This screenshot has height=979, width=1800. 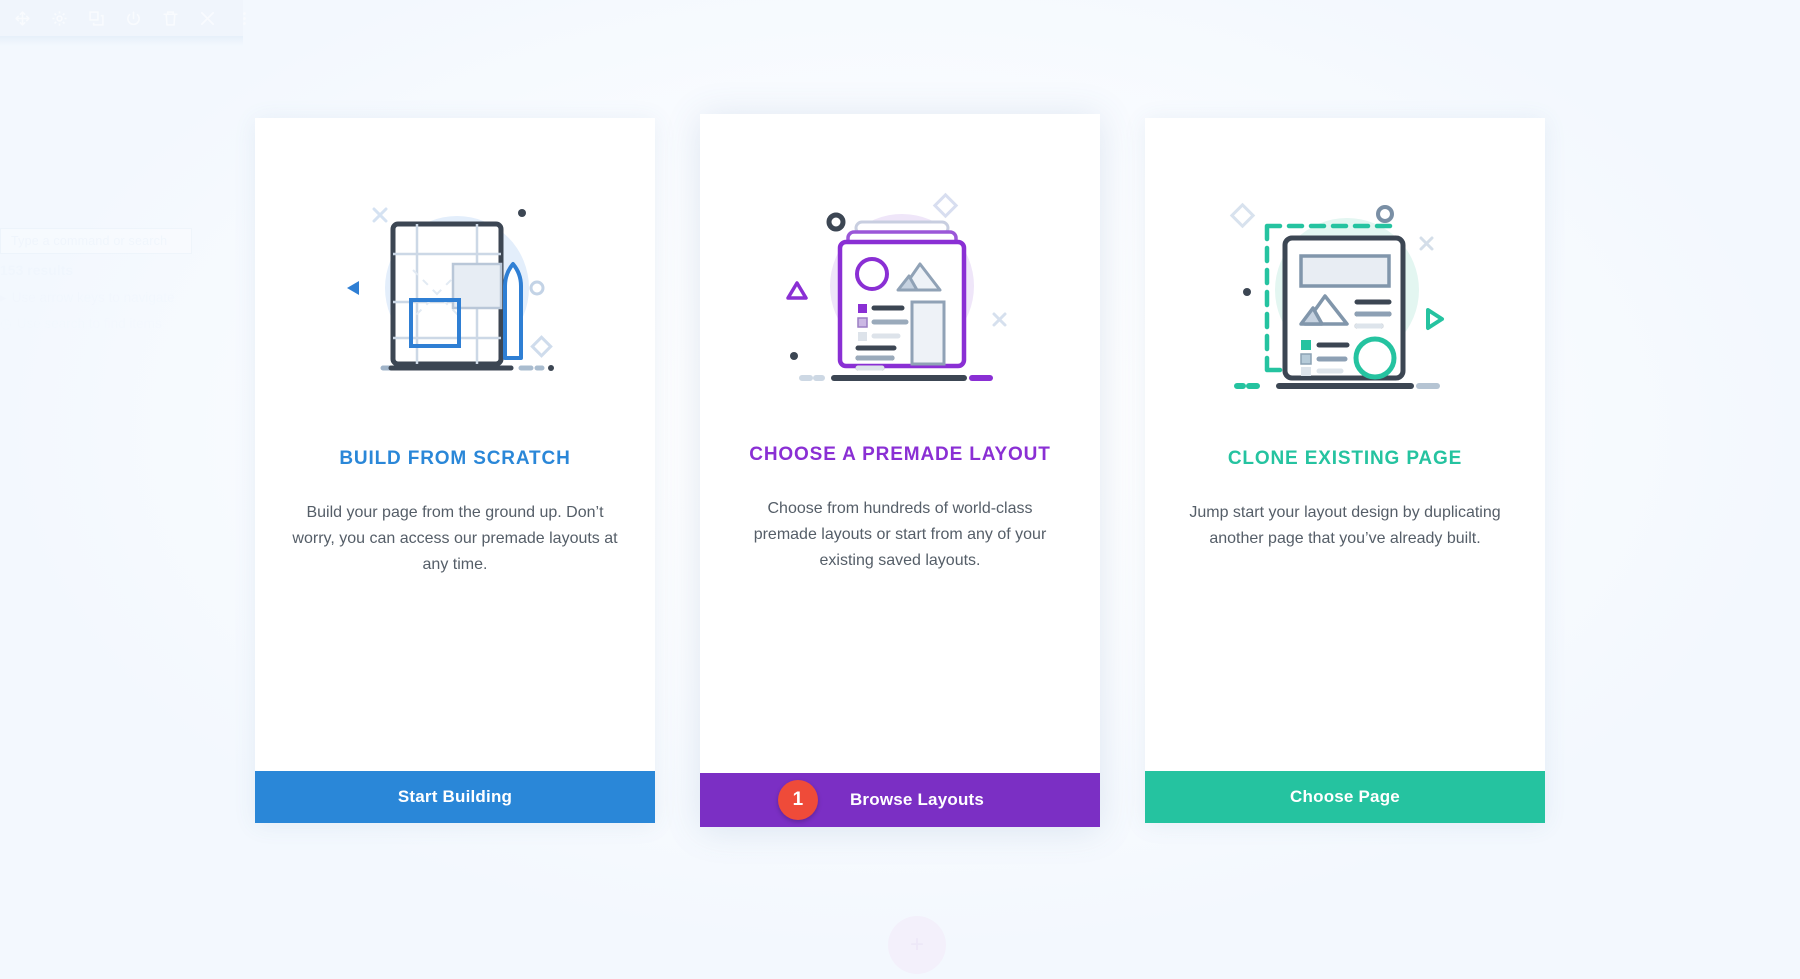 I want to click on step-badge-number: 1, so click(x=798, y=799).